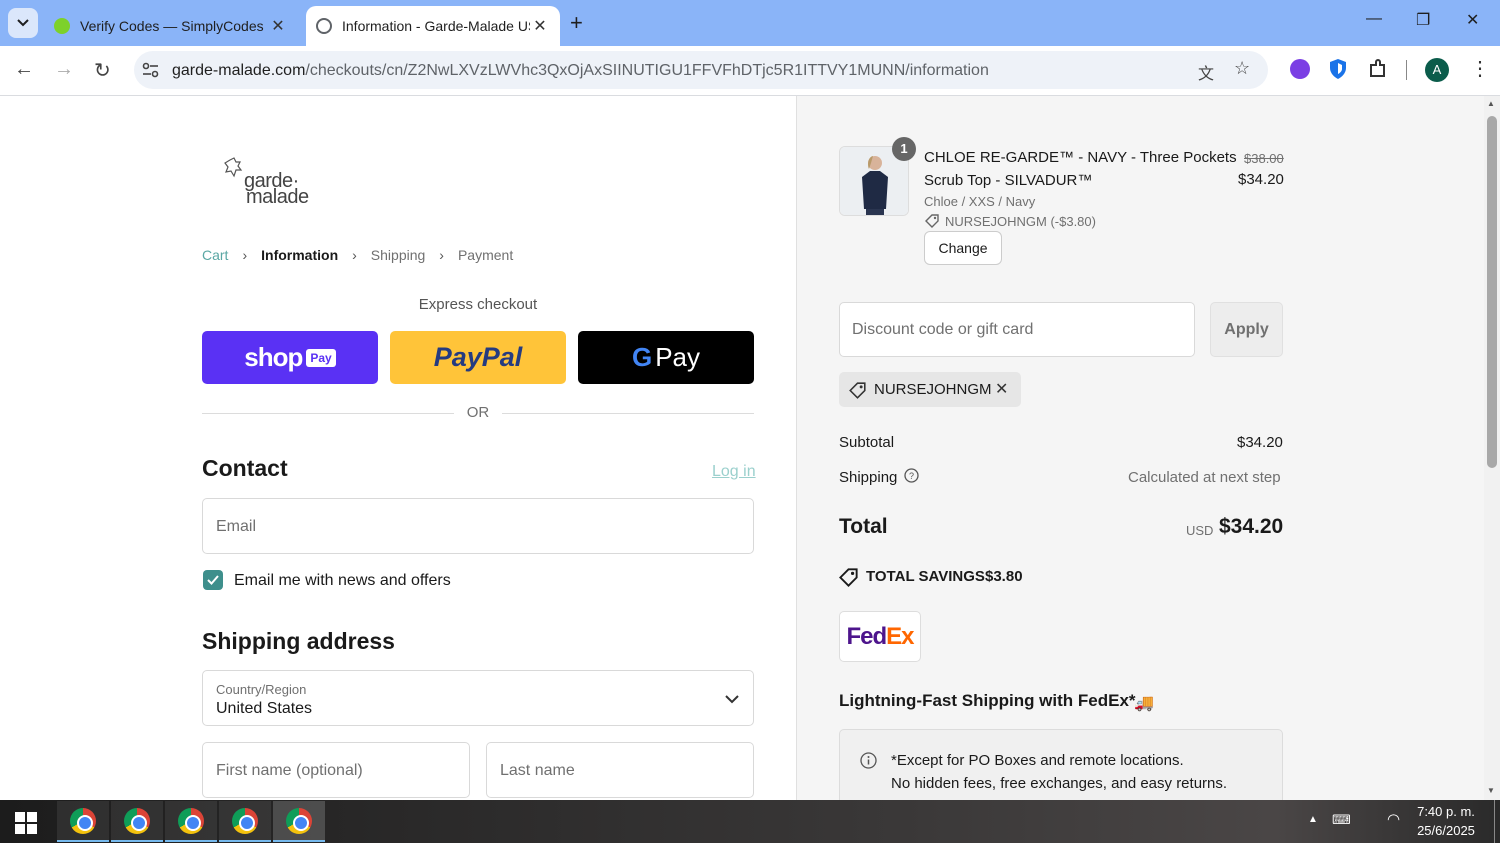 The image size is (1500, 843). I want to click on reload-icon: ↻, so click(102, 70).